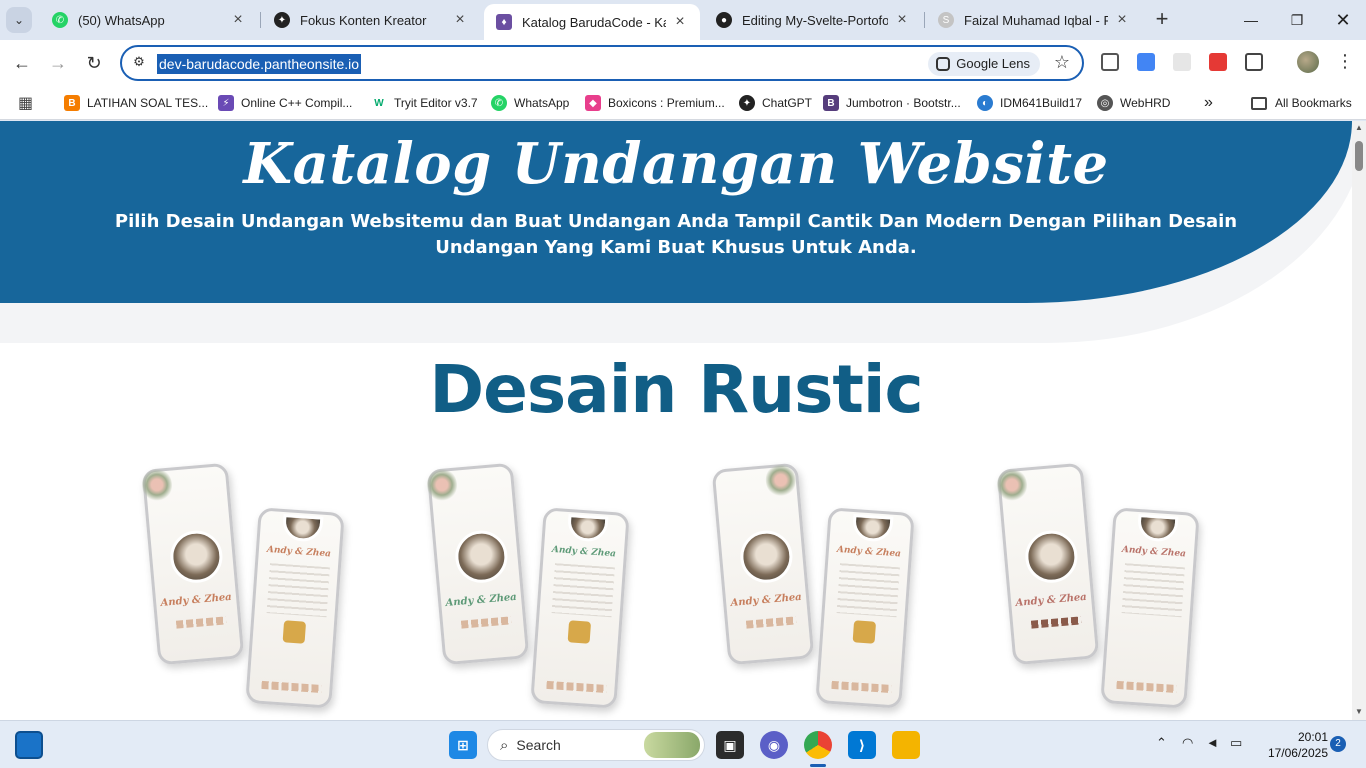 This screenshot has width=1366, height=768. I want to click on bolt-icon: ⚡, so click(226, 103).